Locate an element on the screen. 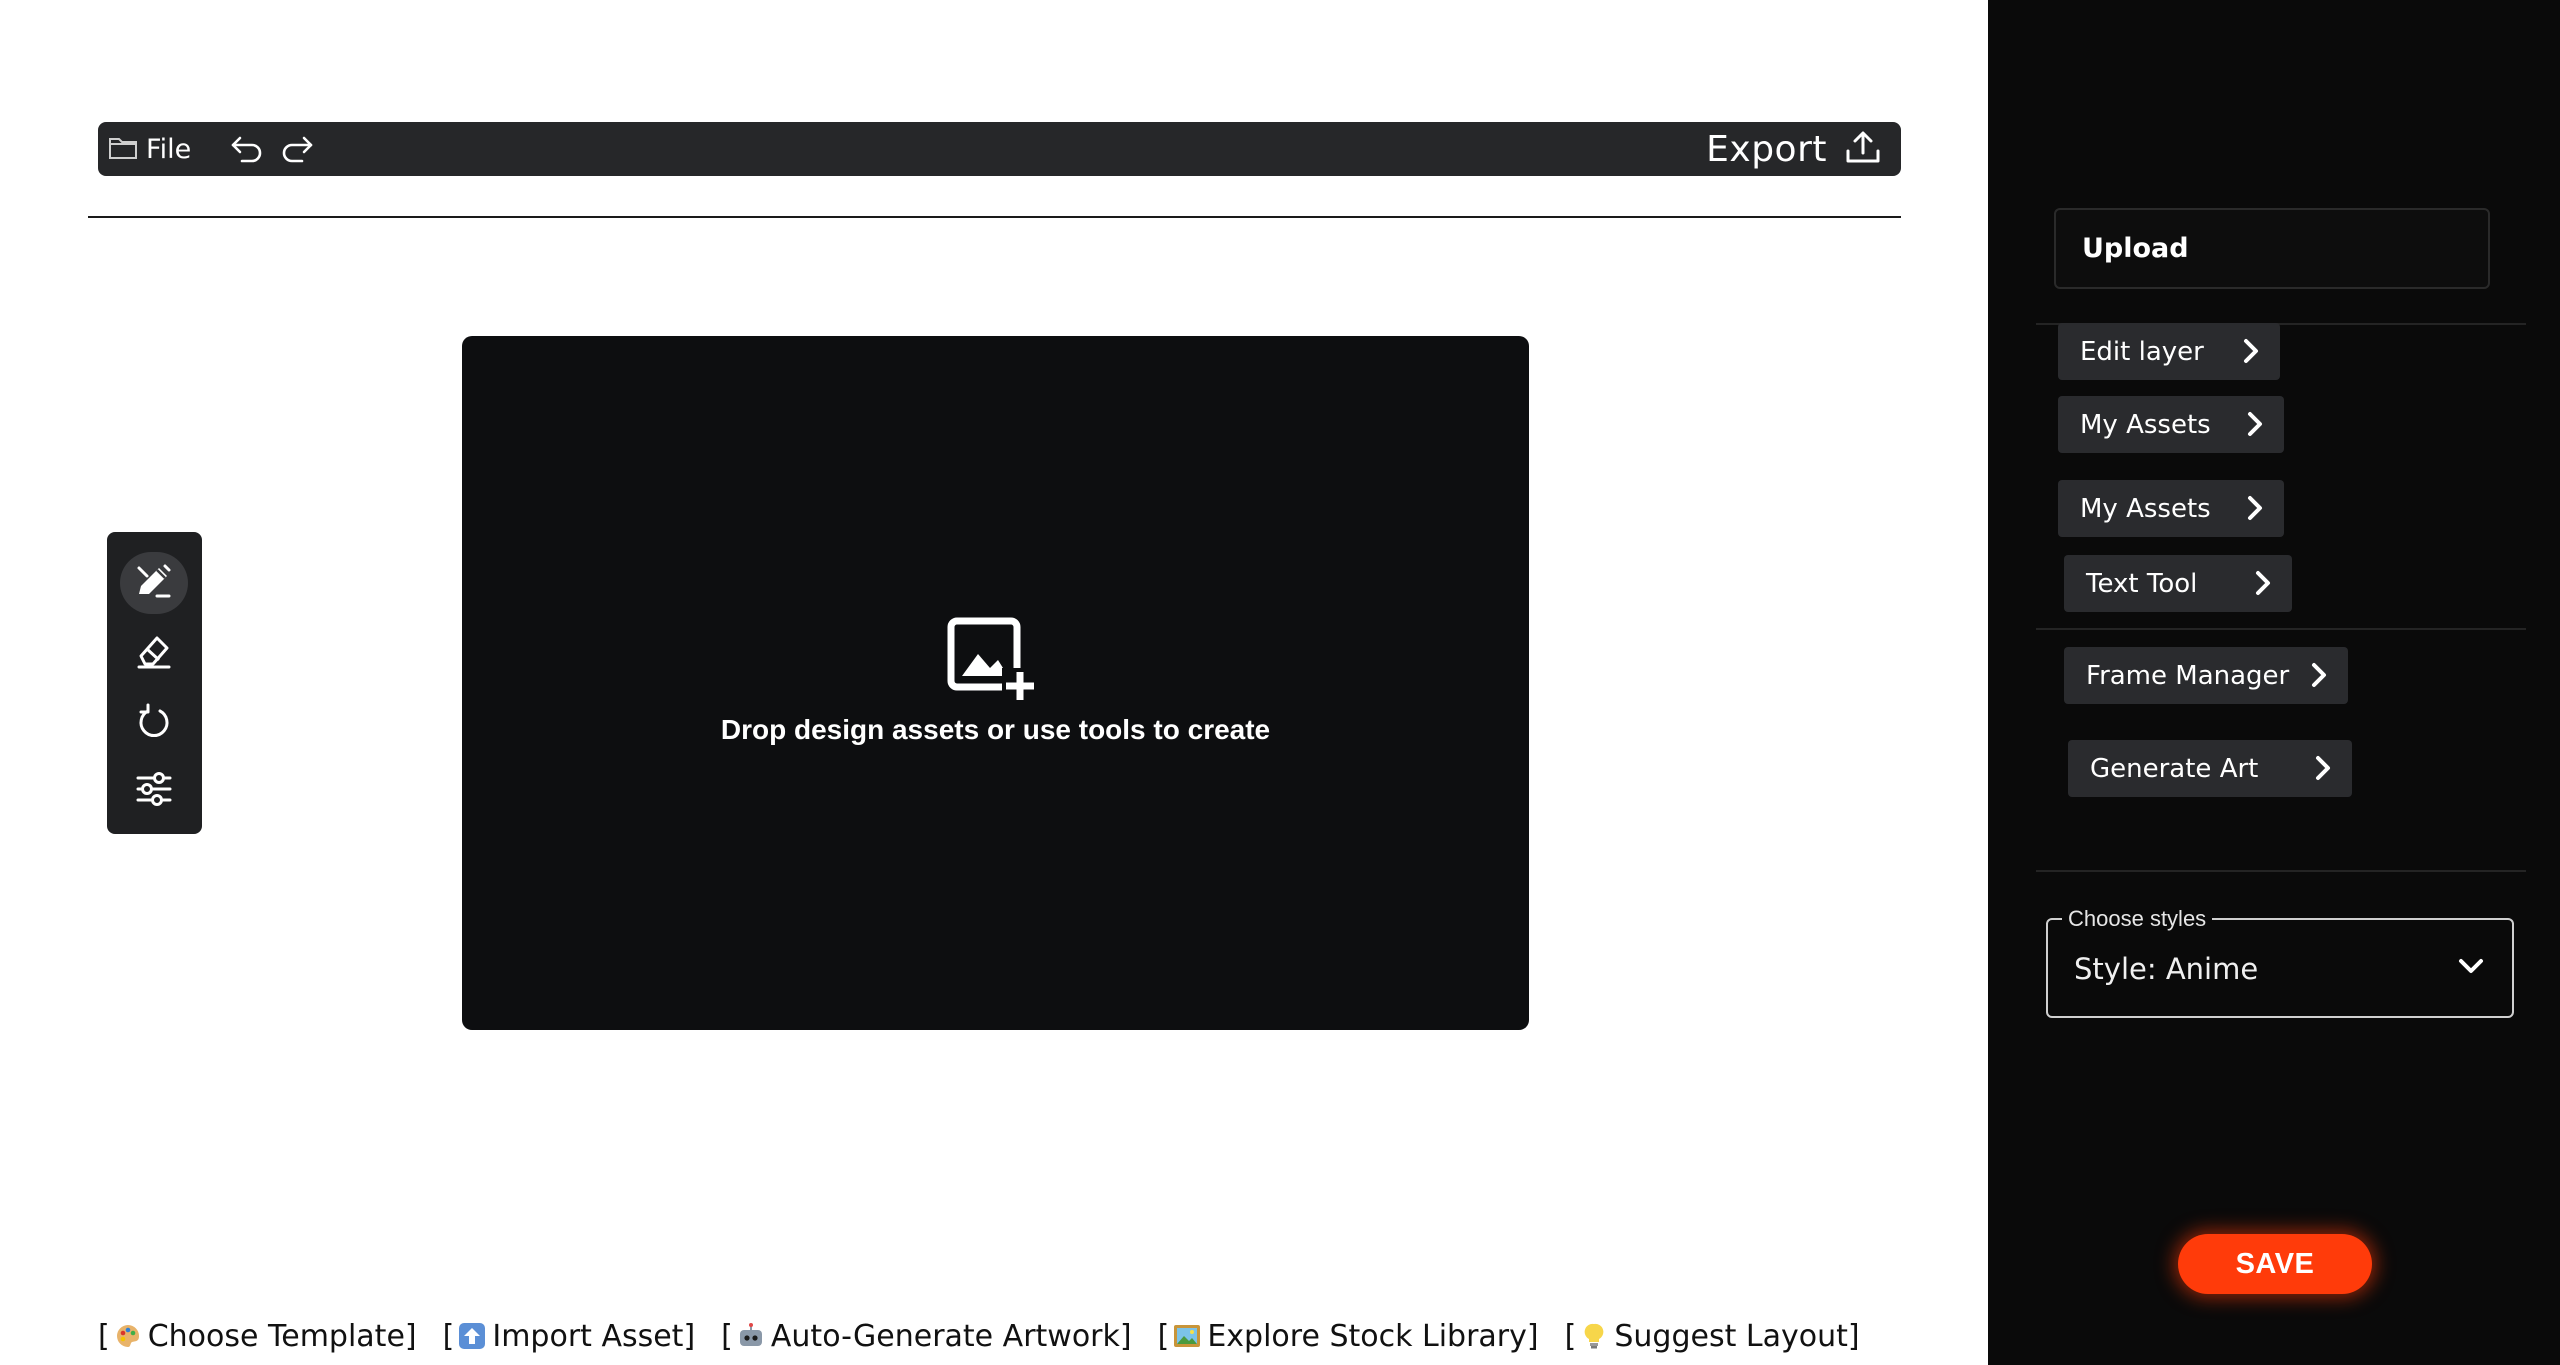 The height and width of the screenshot is (1365, 2560). adjustments-tool is located at coordinates (154, 791).